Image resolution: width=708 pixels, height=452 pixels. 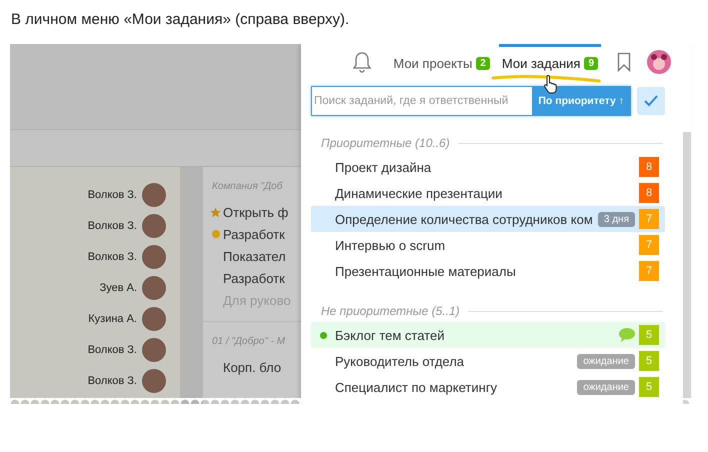 What do you see at coordinates (488, 335) in the screenshot?
I see `task-row: Бэклог тем статей 5` at bounding box center [488, 335].